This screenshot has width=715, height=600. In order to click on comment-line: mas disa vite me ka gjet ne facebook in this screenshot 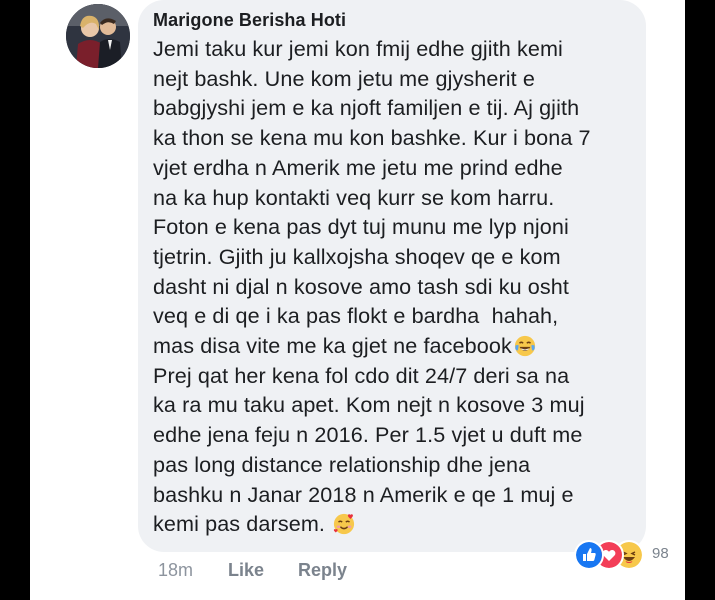, I will do `click(332, 346)`.